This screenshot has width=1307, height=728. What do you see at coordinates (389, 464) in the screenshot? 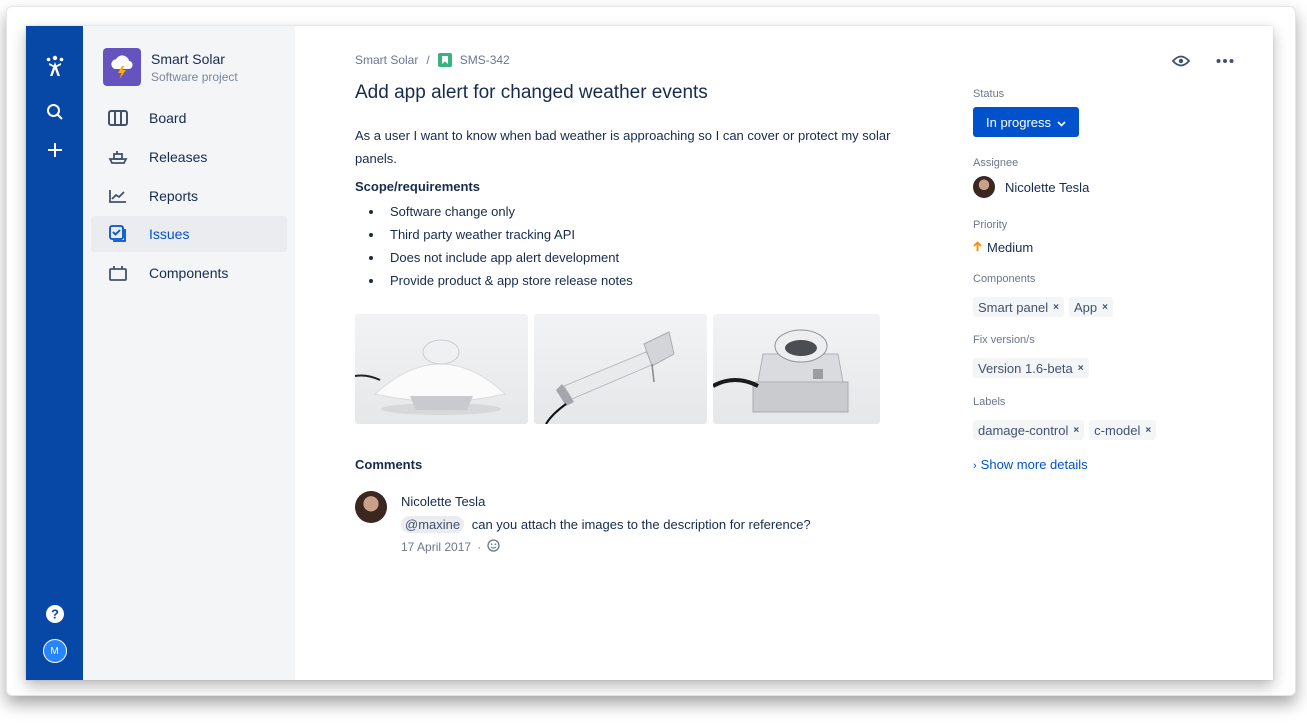
I see `comments-heading: Comments` at bounding box center [389, 464].